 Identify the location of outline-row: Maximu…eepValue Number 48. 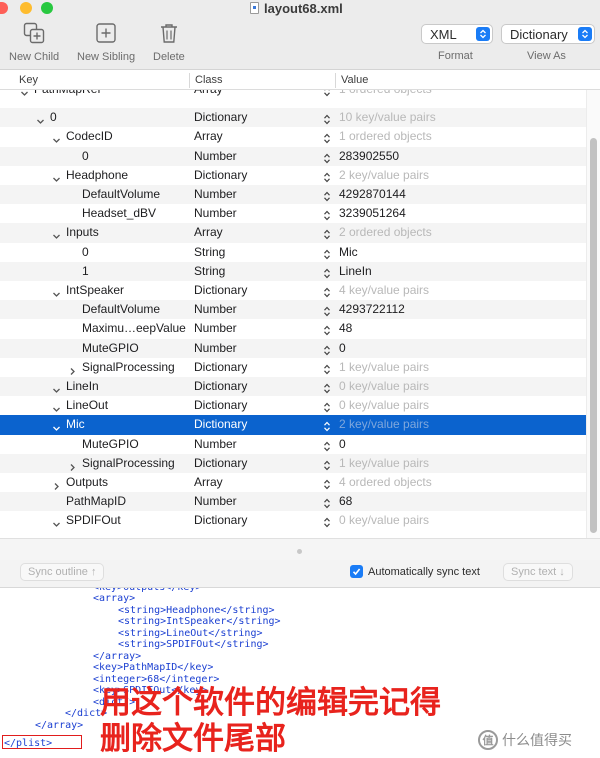
(293, 328).